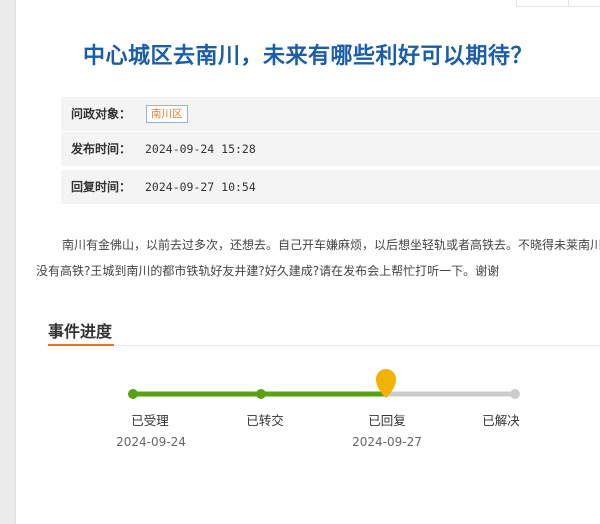 This screenshot has height=524, width=600. I want to click on step-label-replied: 已回复, so click(387, 420).